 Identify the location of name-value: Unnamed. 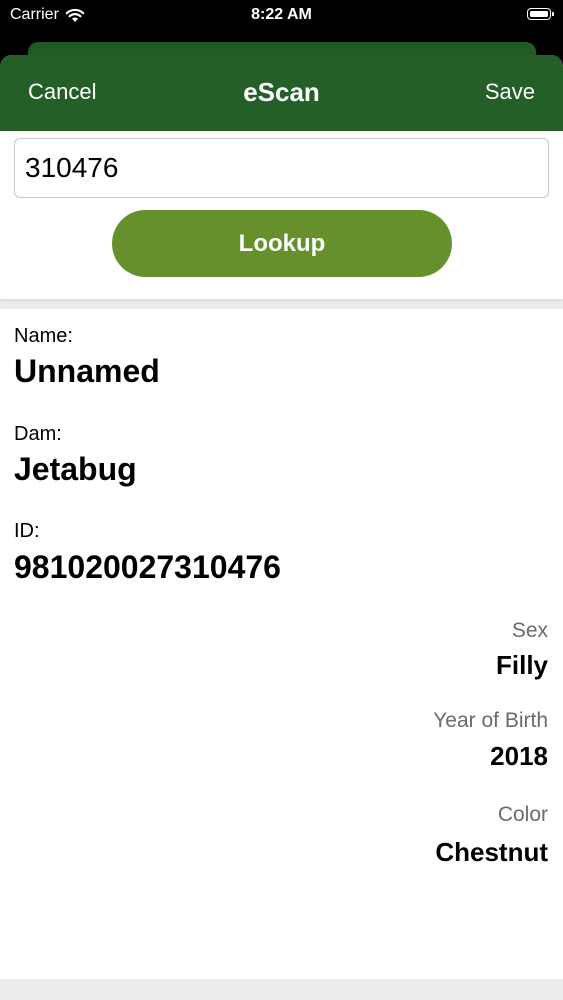
(87, 371).